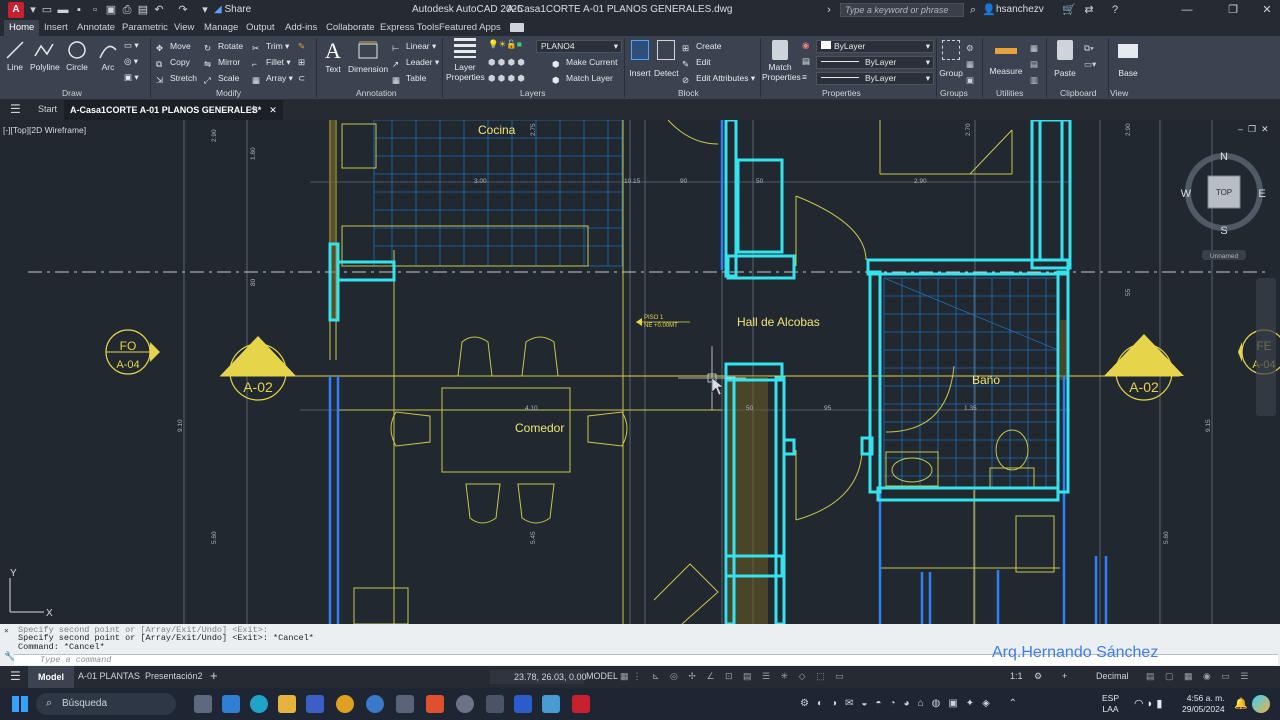  I want to click on block-panel-title: Block, so click(688, 93).